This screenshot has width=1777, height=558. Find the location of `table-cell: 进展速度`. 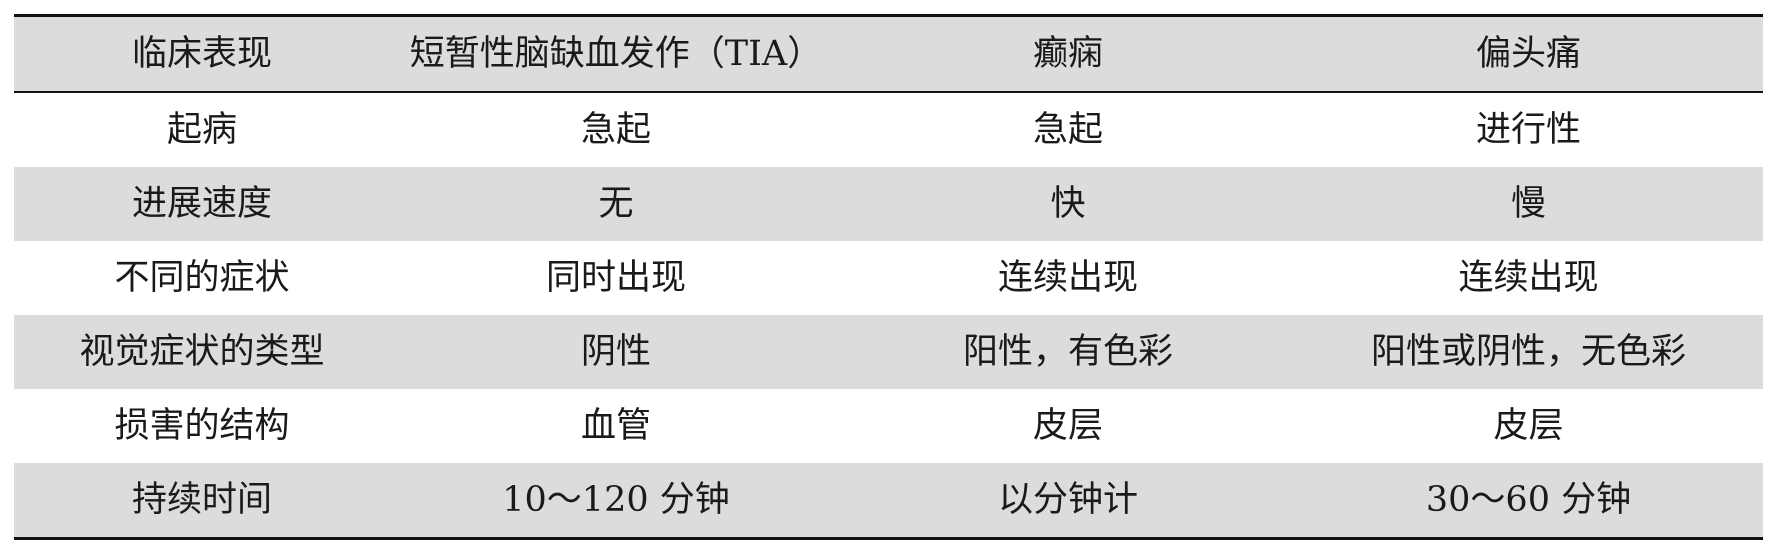

table-cell: 进展速度 is located at coordinates (202, 204).